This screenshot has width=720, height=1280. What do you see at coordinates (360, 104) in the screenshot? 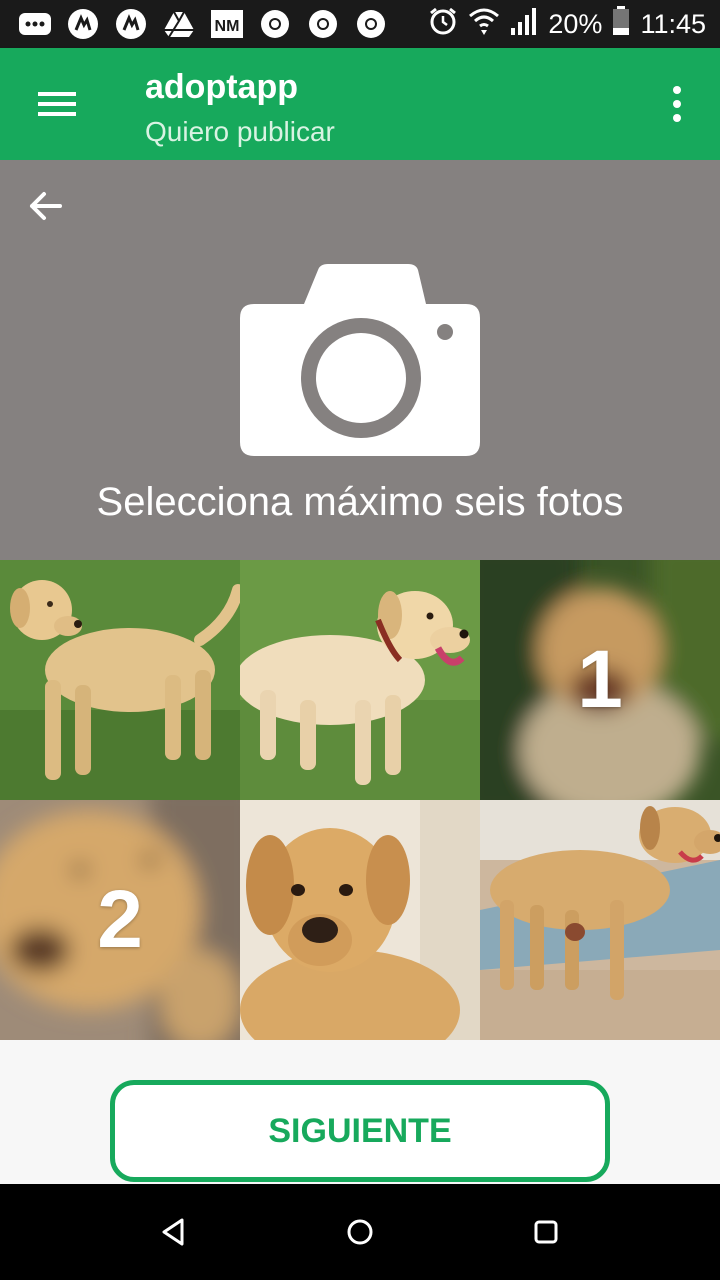
I see `app-bar: adoptapp Quiero publicar` at bounding box center [360, 104].